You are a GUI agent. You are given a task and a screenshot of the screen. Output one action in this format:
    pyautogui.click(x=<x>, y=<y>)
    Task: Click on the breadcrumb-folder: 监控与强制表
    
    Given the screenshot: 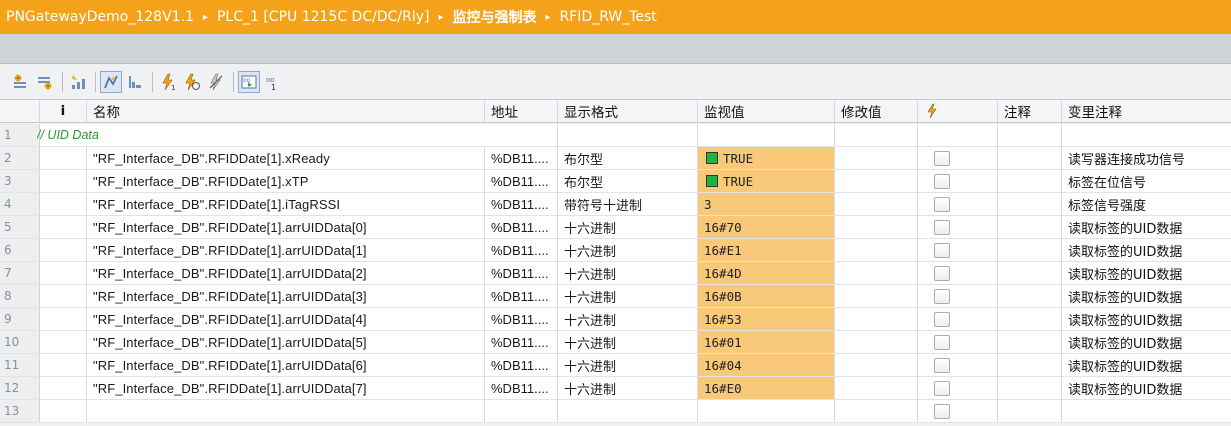 What is the action you would take?
    pyautogui.click(x=495, y=17)
    